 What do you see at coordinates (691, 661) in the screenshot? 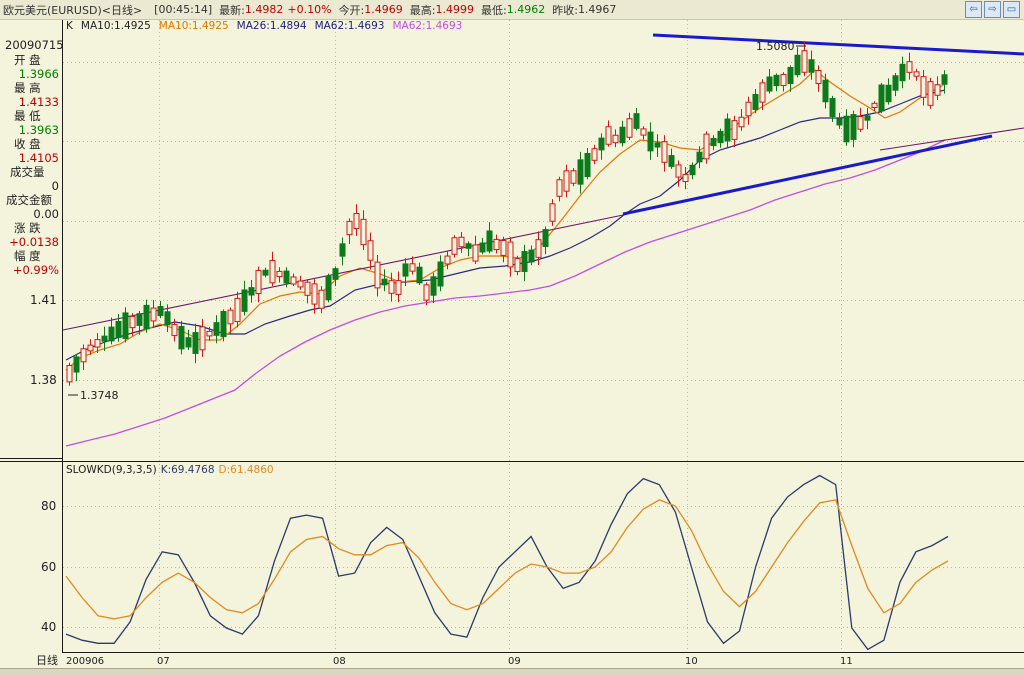
I see `x-label-10: 10` at bounding box center [691, 661].